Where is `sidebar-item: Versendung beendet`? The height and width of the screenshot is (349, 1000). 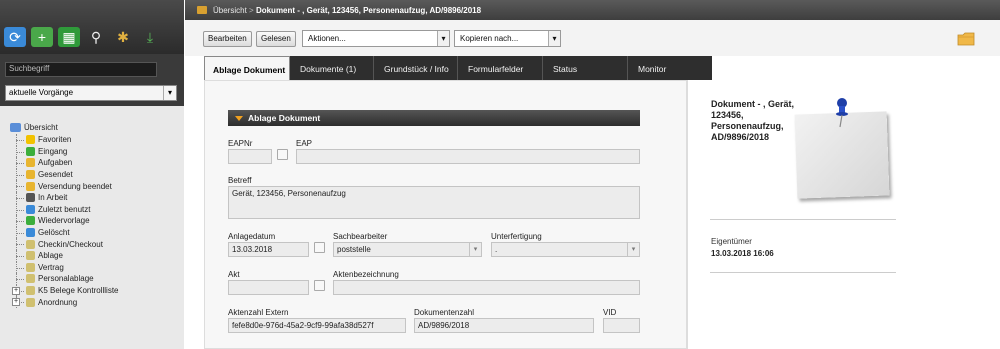 sidebar-item: Versendung beendet is located at coordinates (92, 186).